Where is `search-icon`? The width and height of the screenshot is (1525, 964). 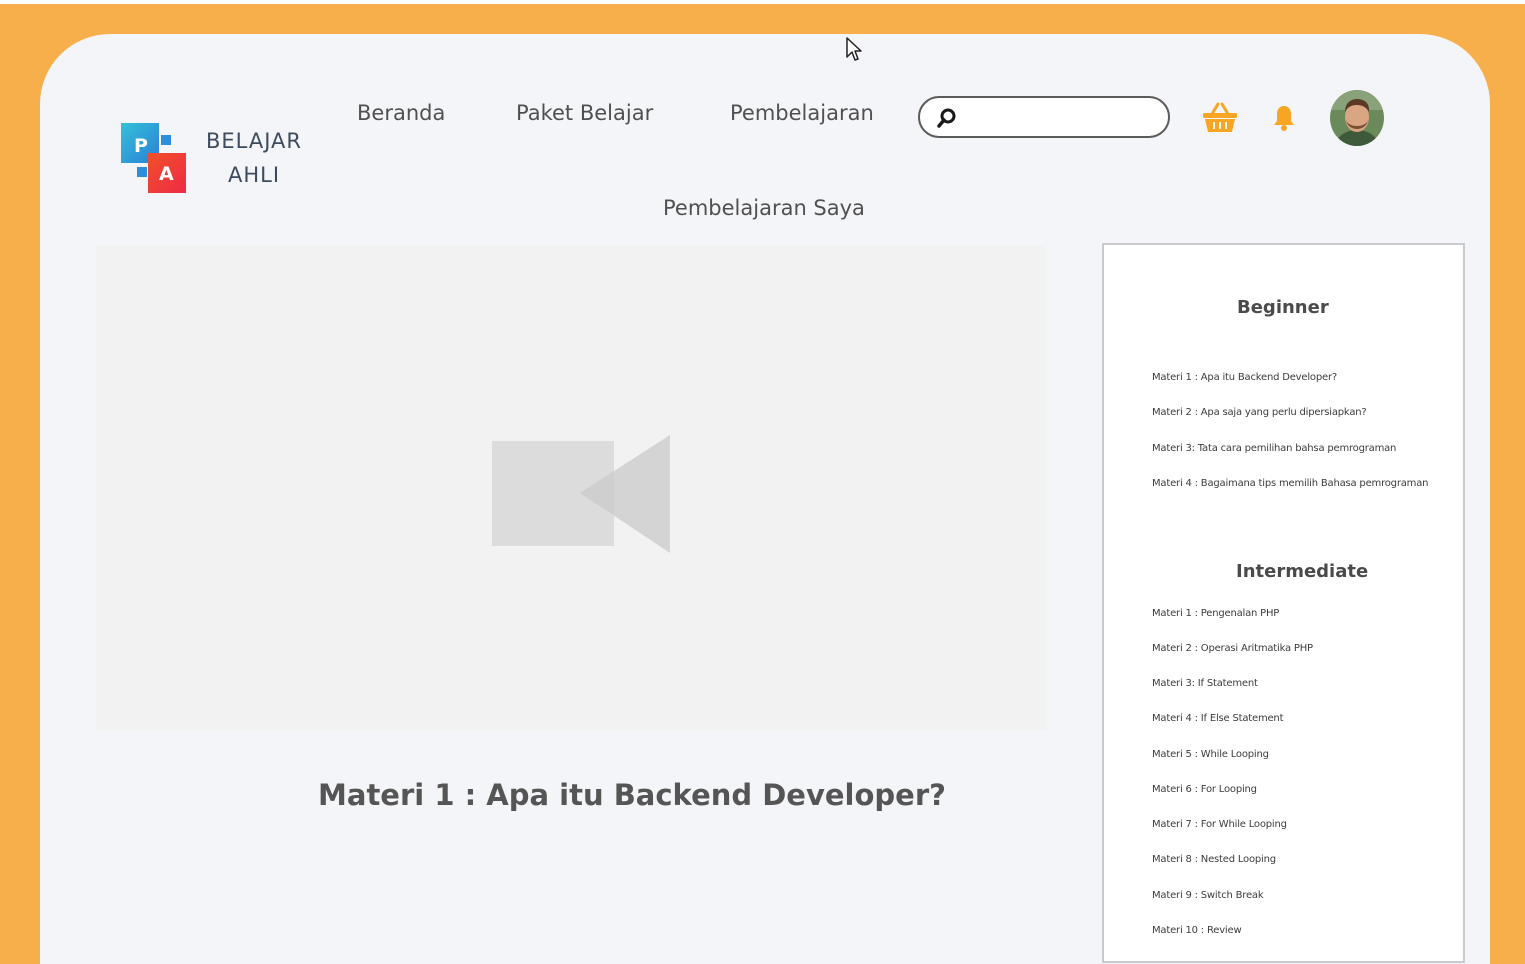 search-icon is located at coordinates (946, 118).